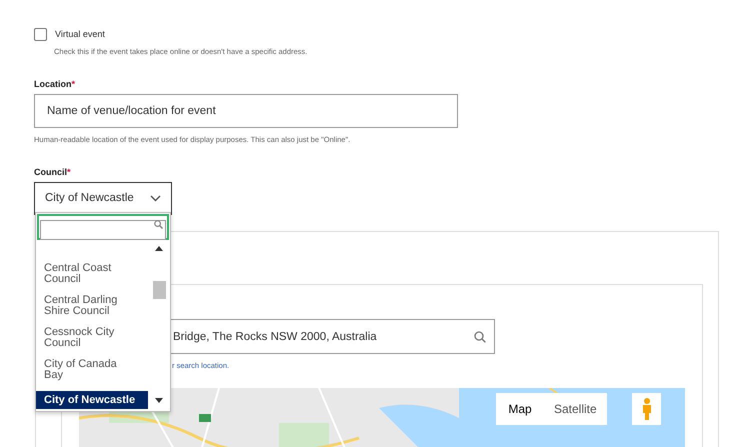 Image resolution: width=746 pixels, height=447 pixels. What do you see at coordinates (92, 273) in the screenshot?
I see `dropdown-option: Central Coast Council` at bounding box center [92, 273].